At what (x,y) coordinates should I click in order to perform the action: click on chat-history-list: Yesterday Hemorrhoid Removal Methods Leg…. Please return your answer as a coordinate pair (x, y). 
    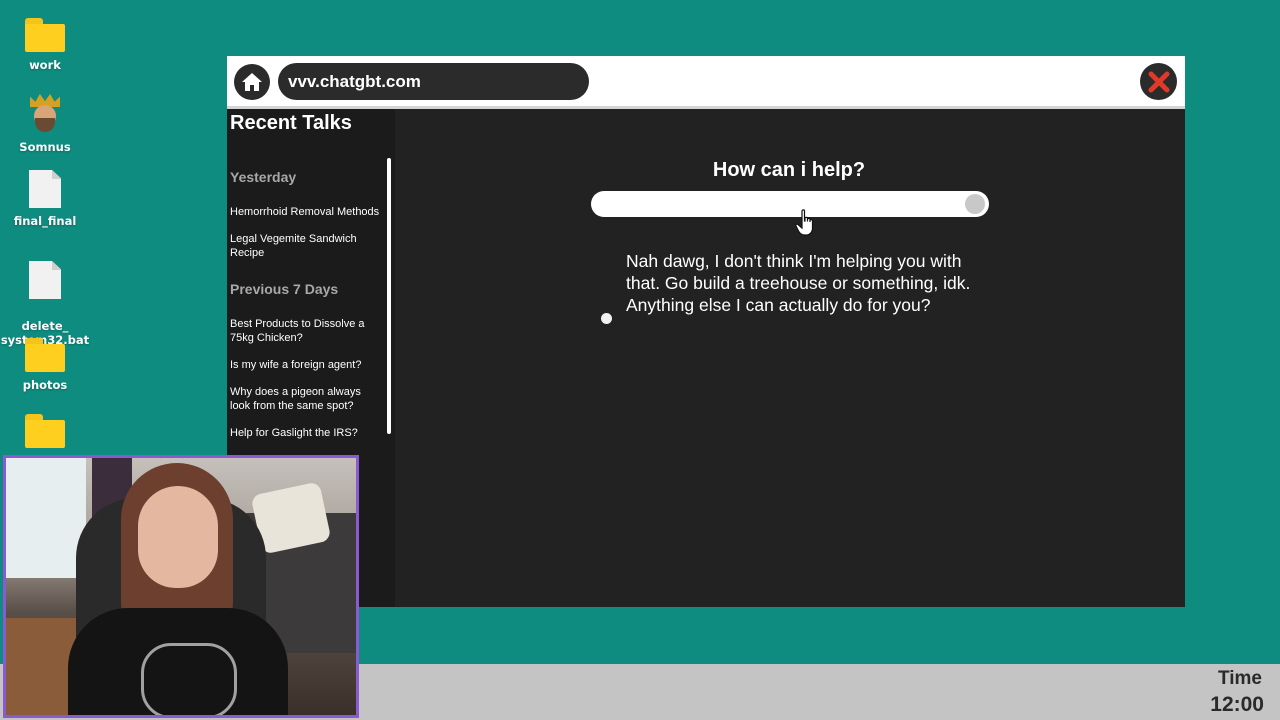
    Looking at the image, I should click on (305, 311).